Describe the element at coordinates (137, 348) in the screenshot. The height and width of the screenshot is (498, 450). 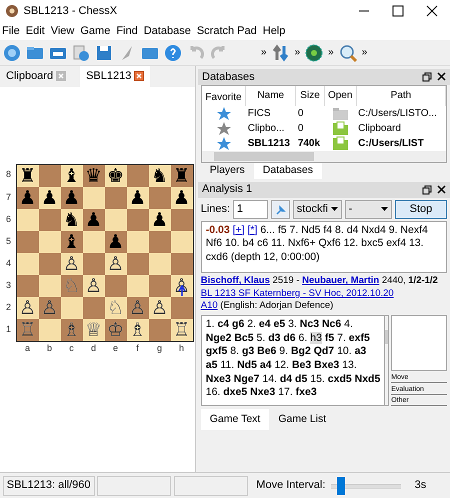
I see `file-label: f` at that location.